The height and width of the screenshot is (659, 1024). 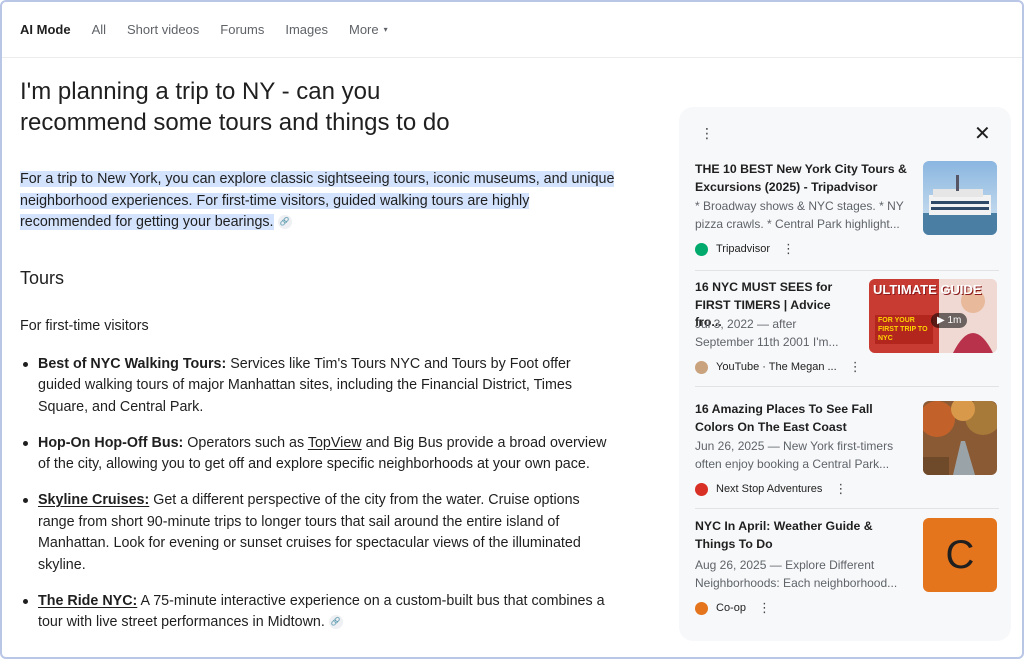 I want to click on item-term: Hop-On Hop-Off Bus:, so click(x=111, y=442).